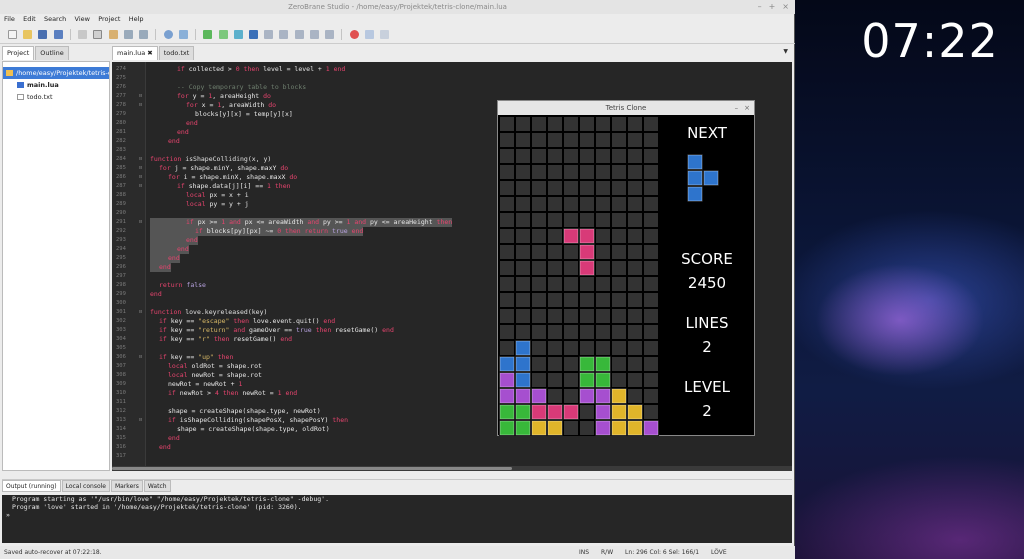  What do you see at coordinates (125, 87) in the screenshot?
I see `line-number: 276` at bounding box center [125, 87].